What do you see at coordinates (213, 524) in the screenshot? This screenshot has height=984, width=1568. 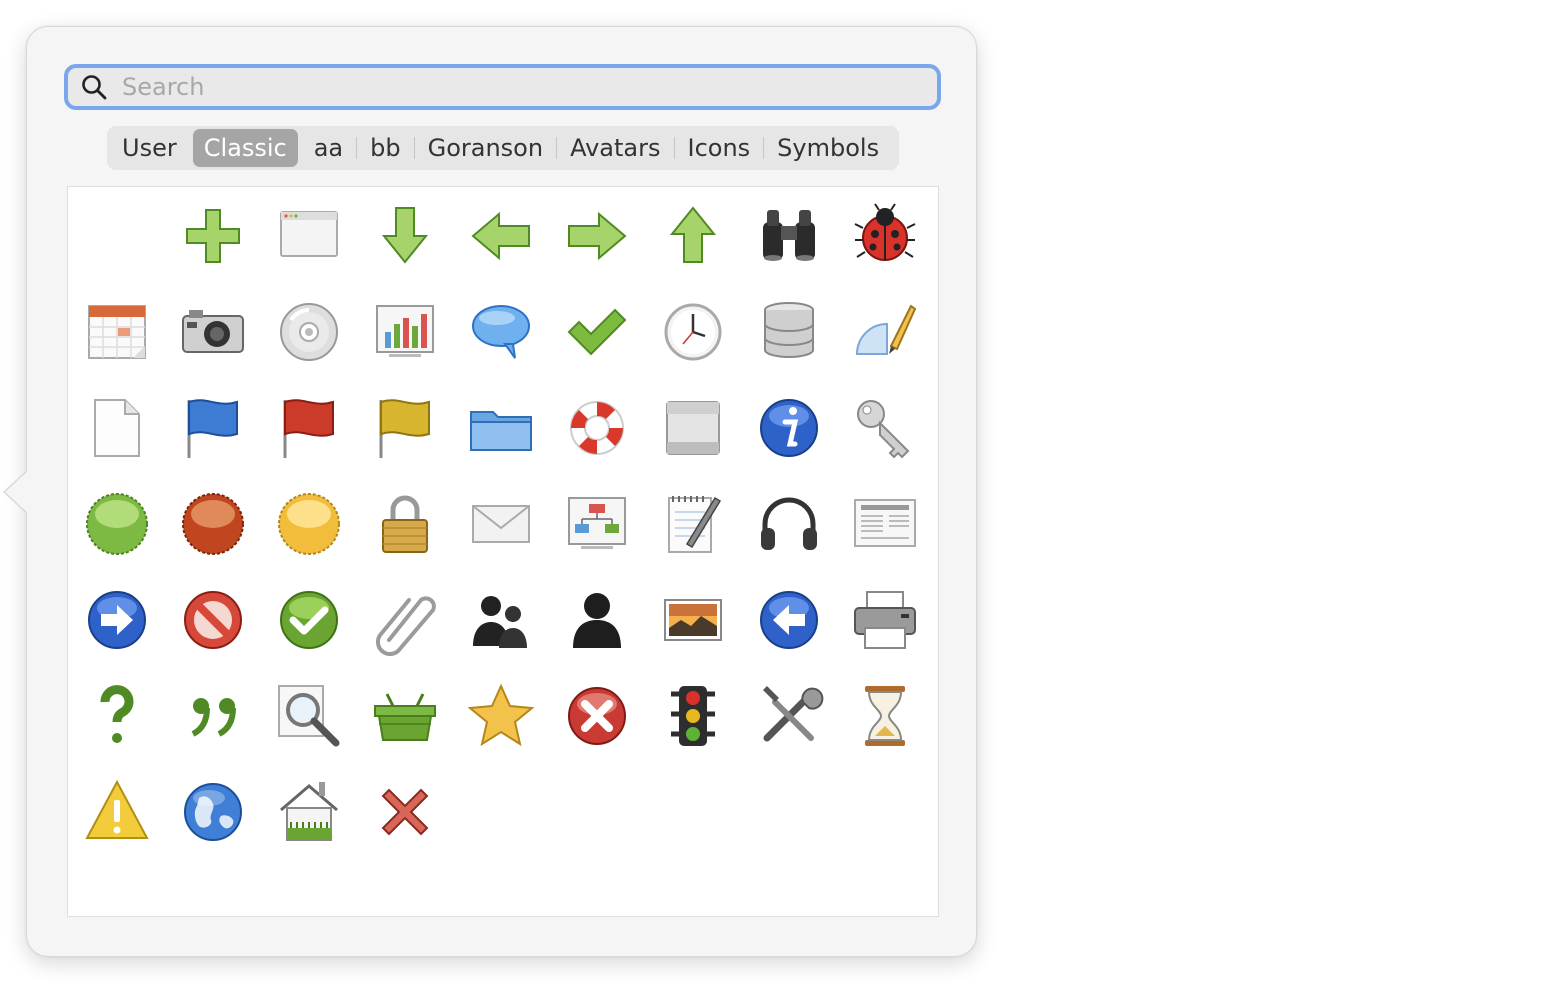 I see `red-seal-icon` at bounding box center [213, 524].